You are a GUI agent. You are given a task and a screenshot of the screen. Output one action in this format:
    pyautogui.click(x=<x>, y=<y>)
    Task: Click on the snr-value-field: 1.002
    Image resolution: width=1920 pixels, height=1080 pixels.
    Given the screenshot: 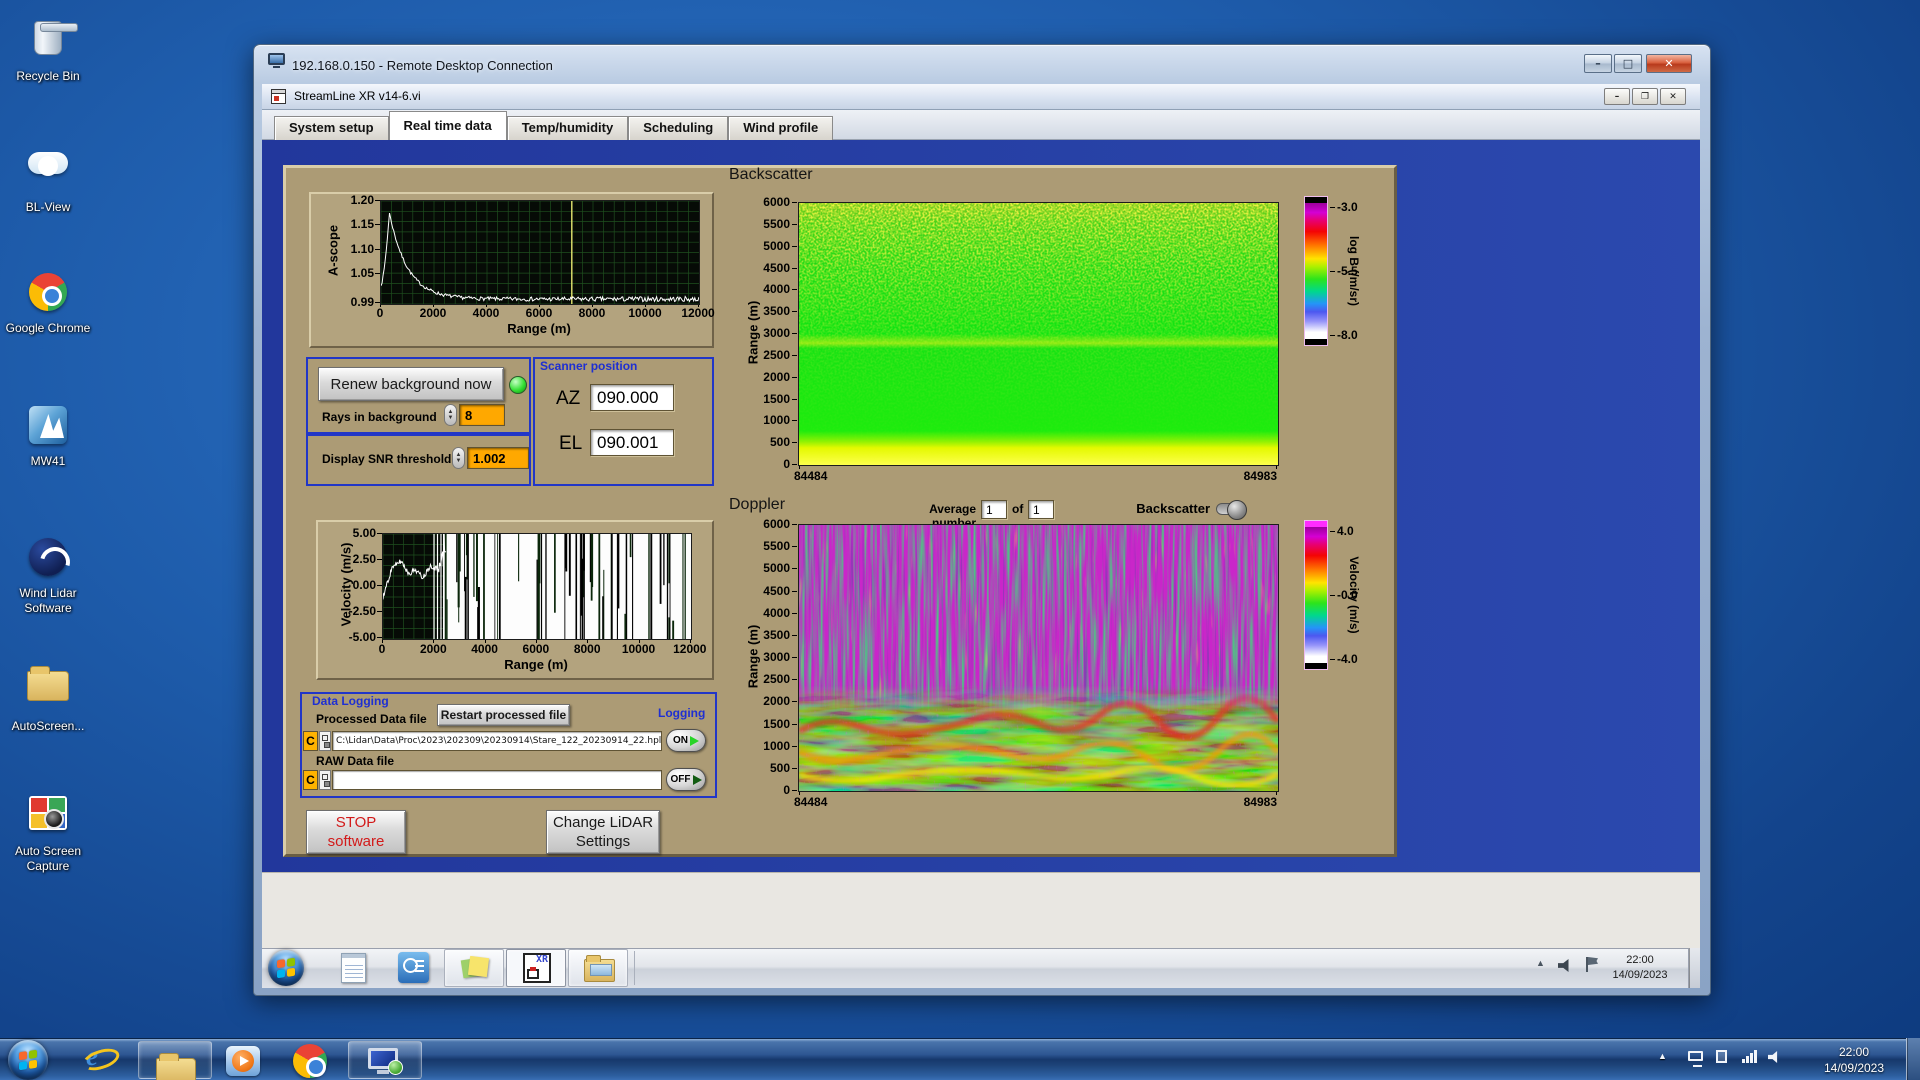 What is the action you would take?
    pyautogui.click(x=498, y=458)
    